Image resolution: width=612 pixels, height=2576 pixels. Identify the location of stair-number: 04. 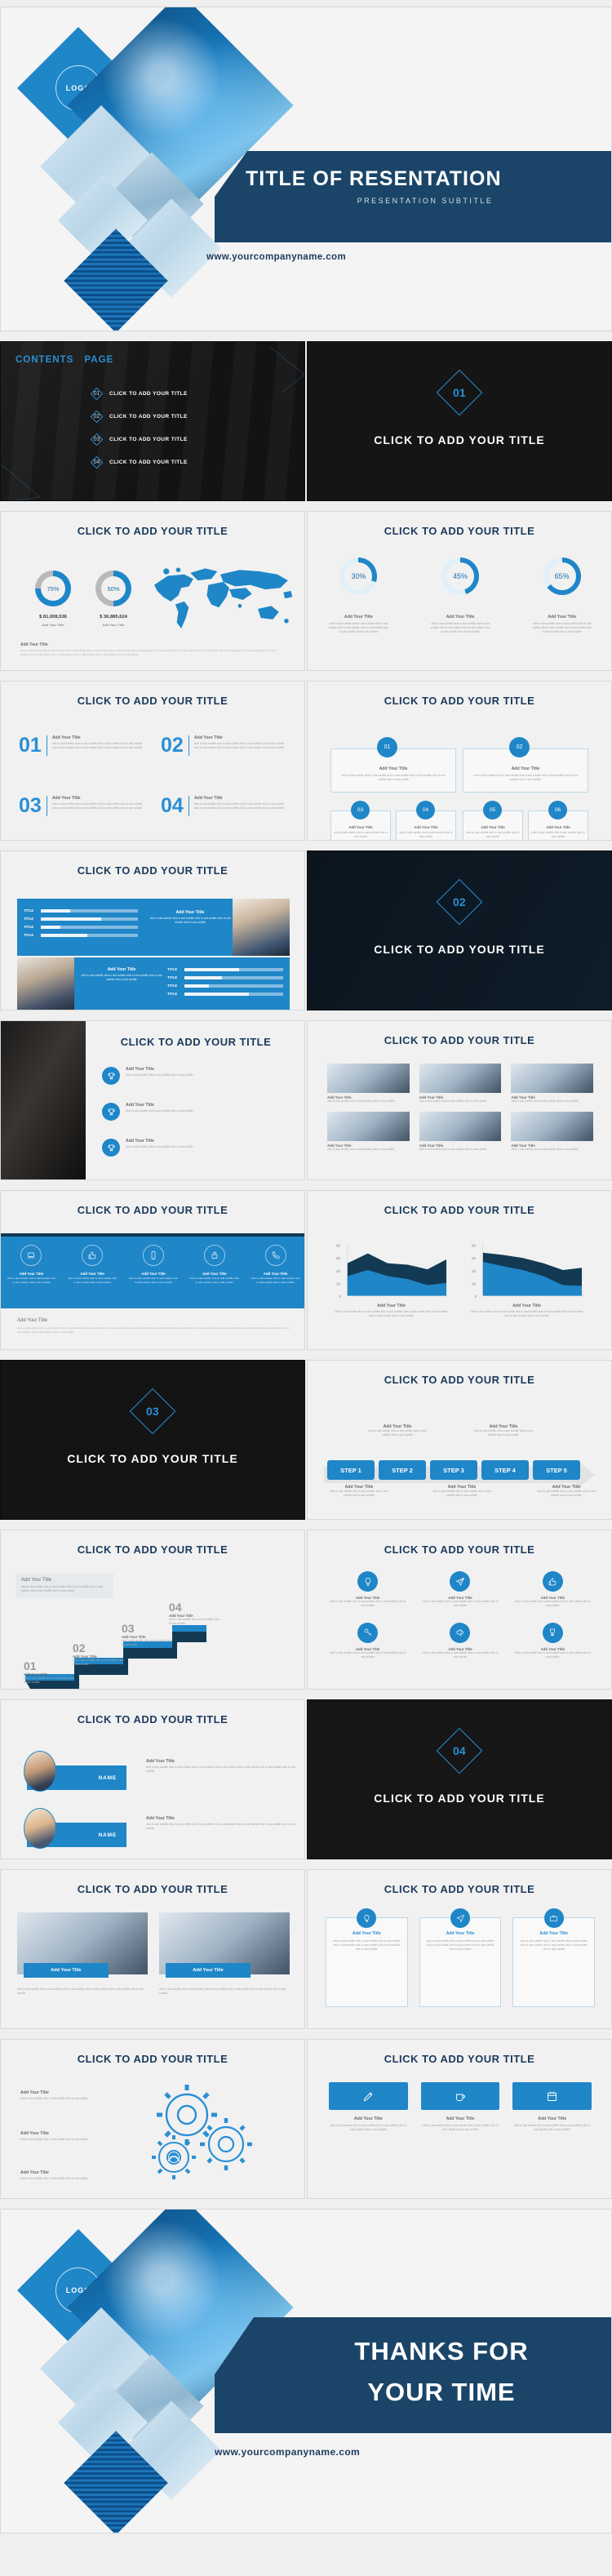
(175, 1607).